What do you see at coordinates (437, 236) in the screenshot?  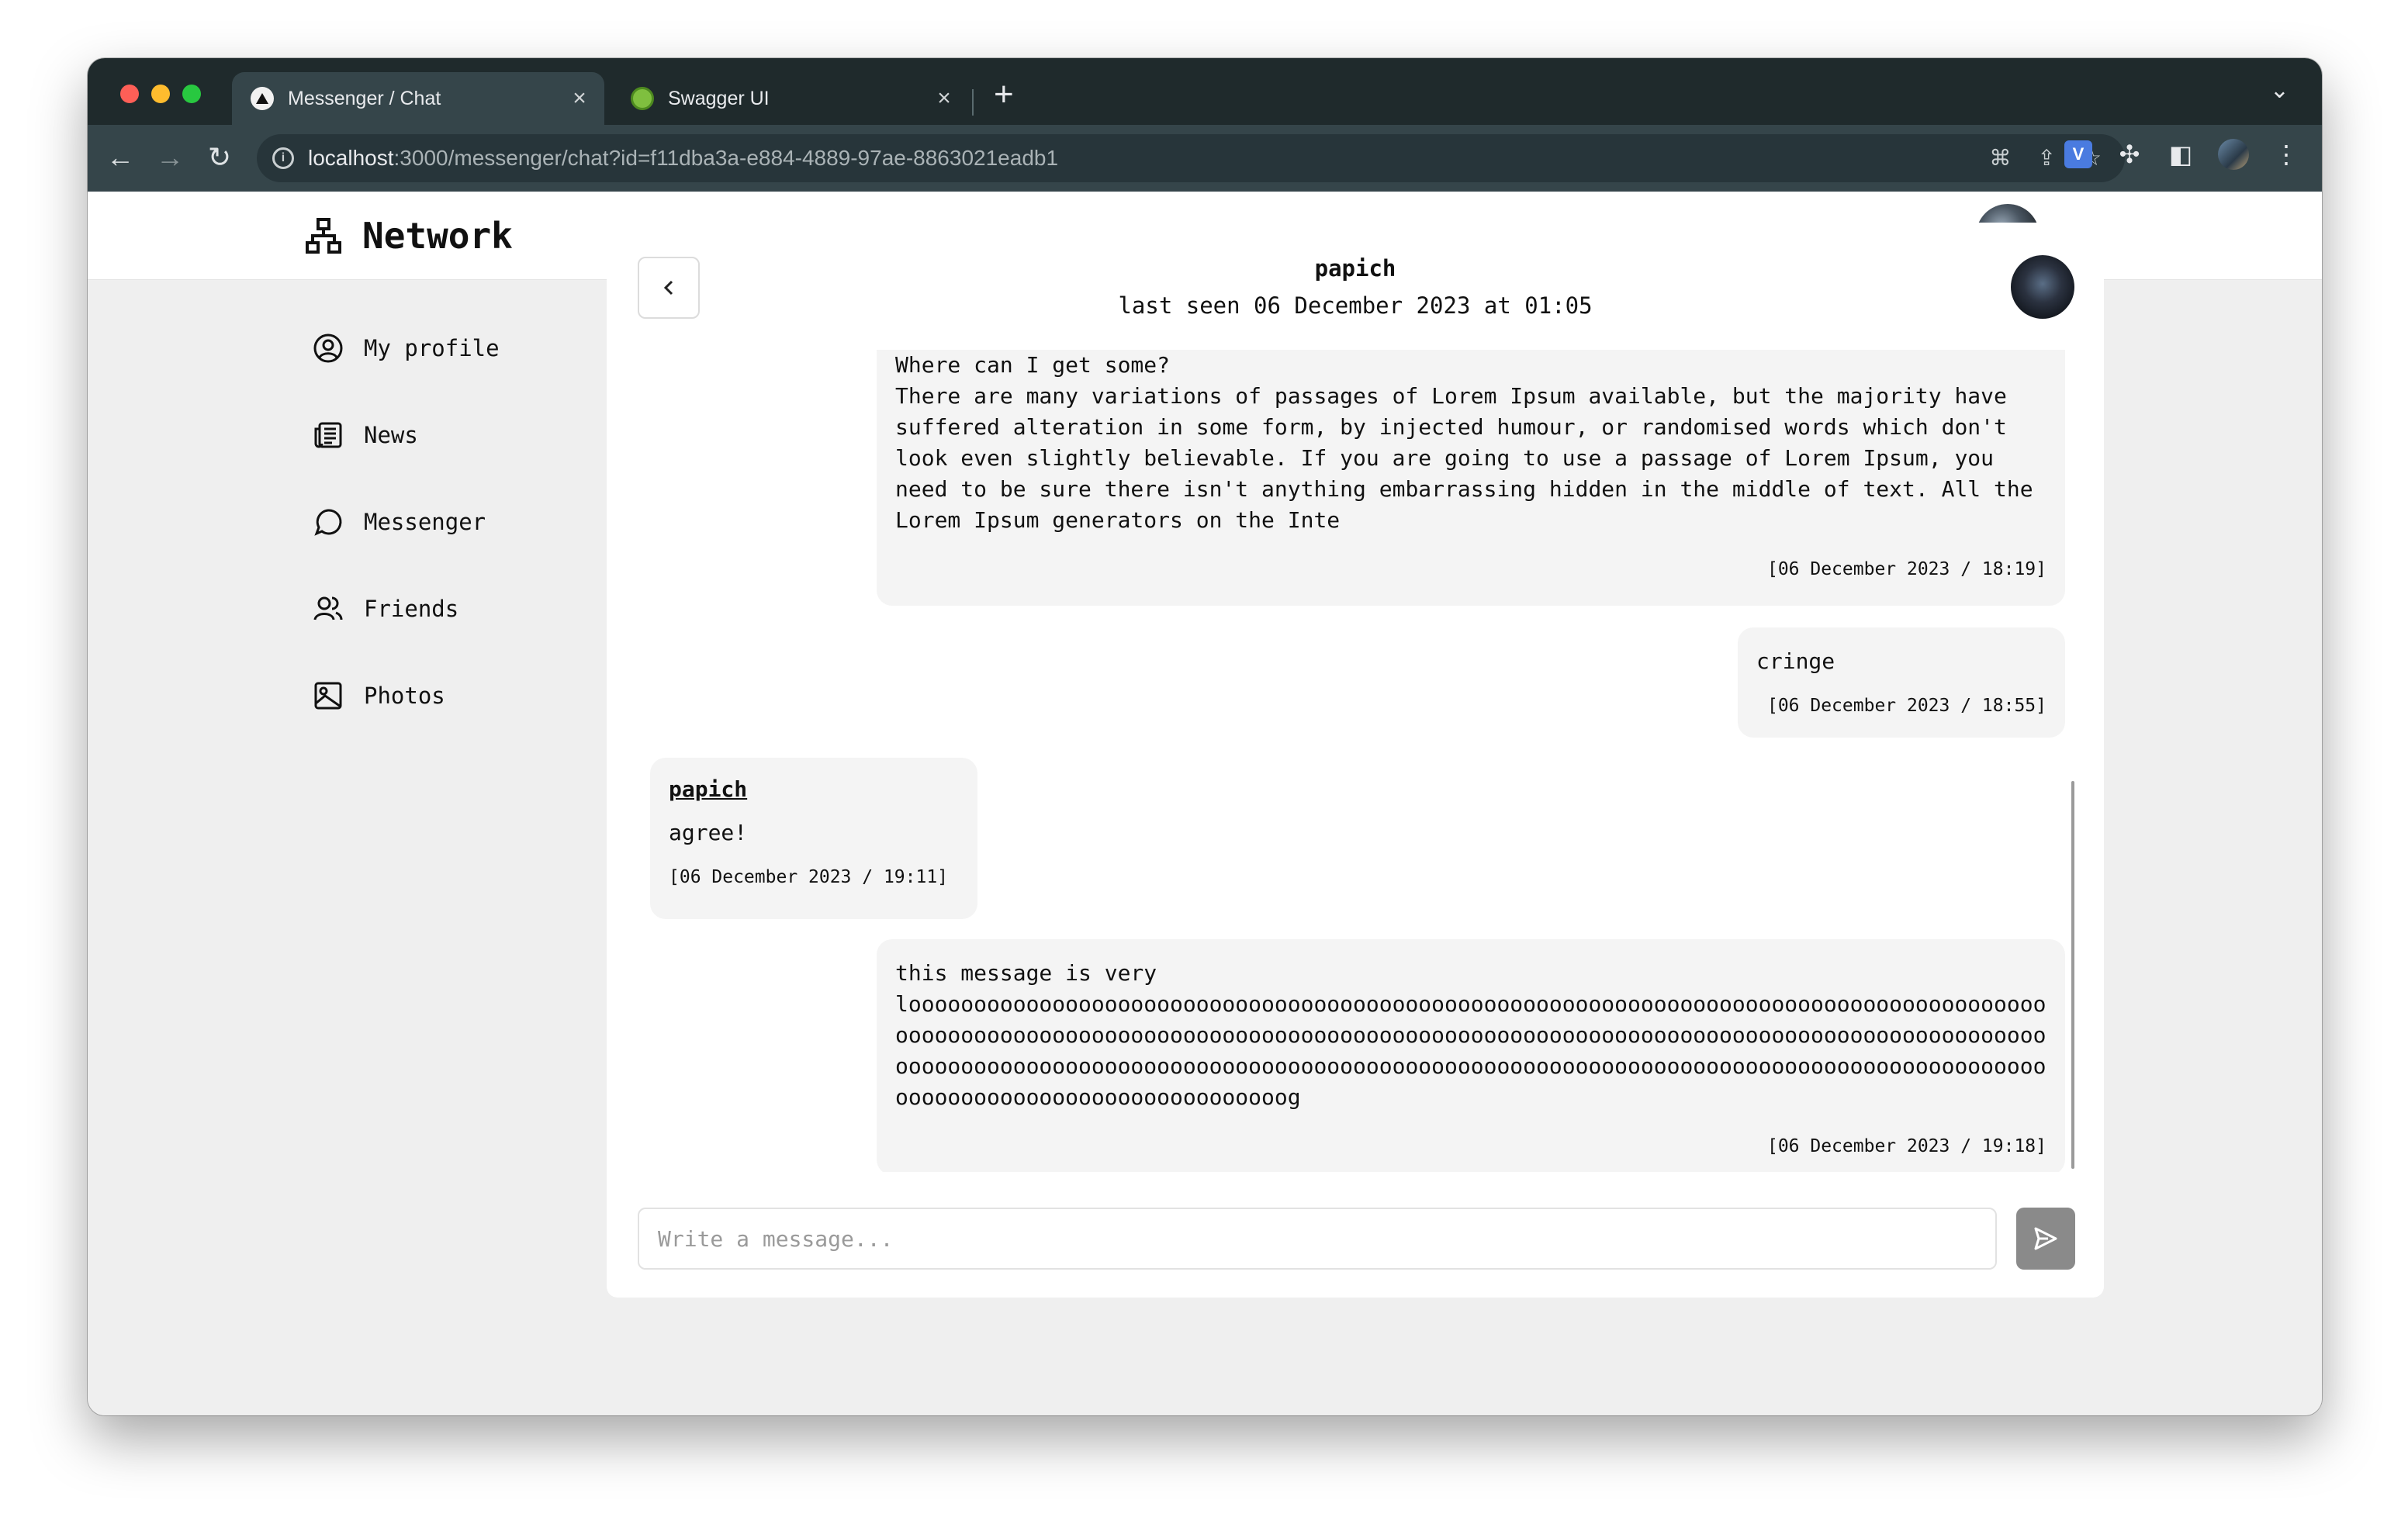 I see `brand-name: Network` at bounding box center [437, 236].